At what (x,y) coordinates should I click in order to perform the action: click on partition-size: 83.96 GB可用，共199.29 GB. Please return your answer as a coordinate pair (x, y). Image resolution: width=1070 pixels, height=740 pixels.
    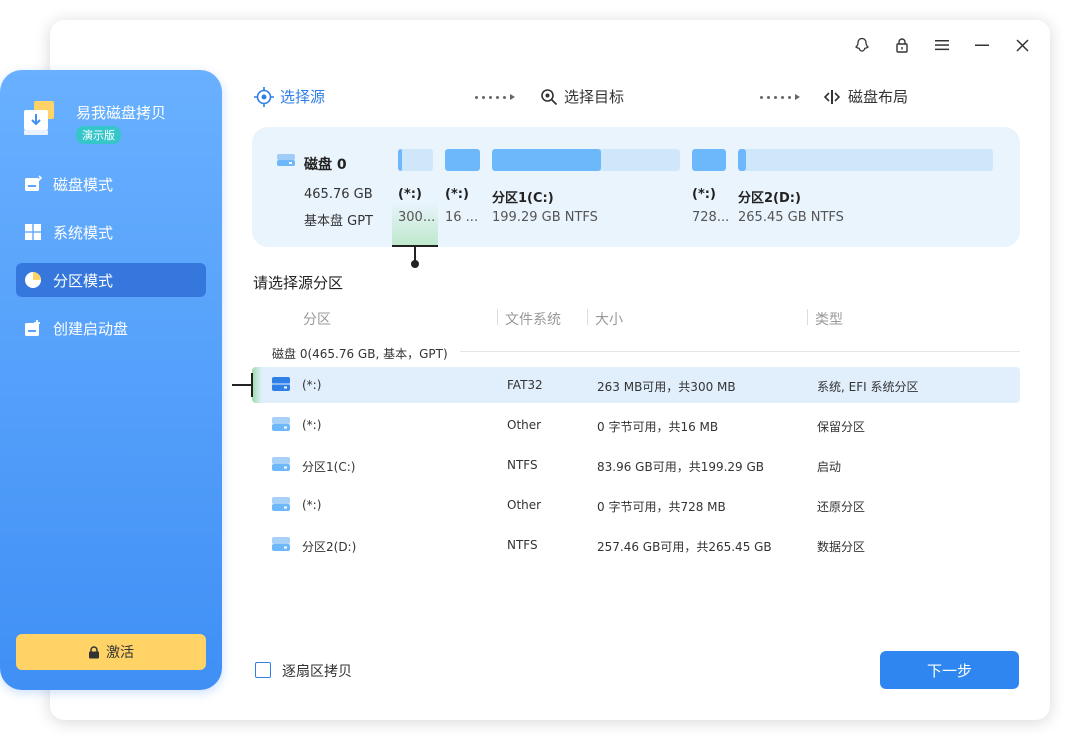
    Looking at the image, I should click on (681, 467).